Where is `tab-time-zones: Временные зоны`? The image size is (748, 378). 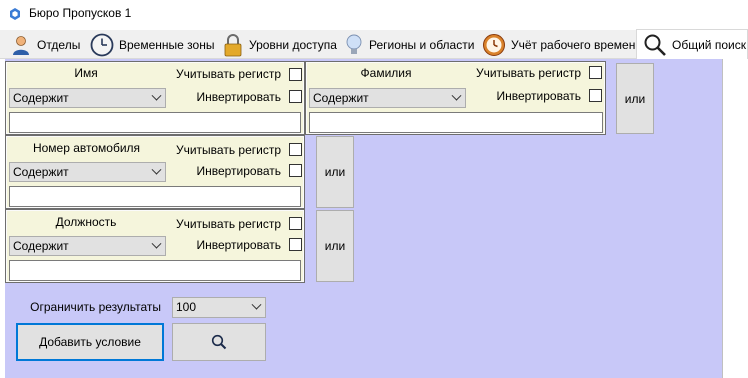 tab-time-zones: Временные зоны is located at coordinates (149, 44).